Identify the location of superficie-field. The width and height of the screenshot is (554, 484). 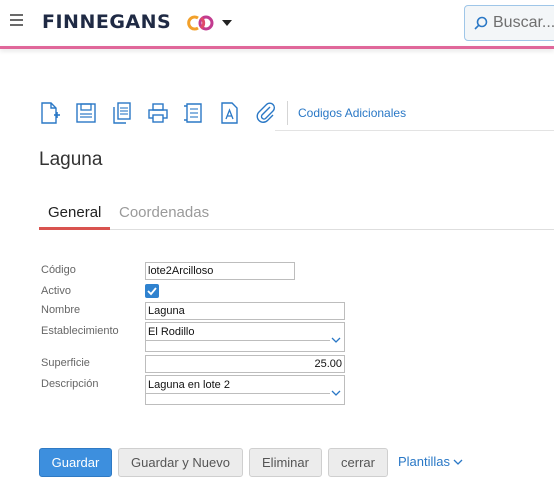
(245, 364).